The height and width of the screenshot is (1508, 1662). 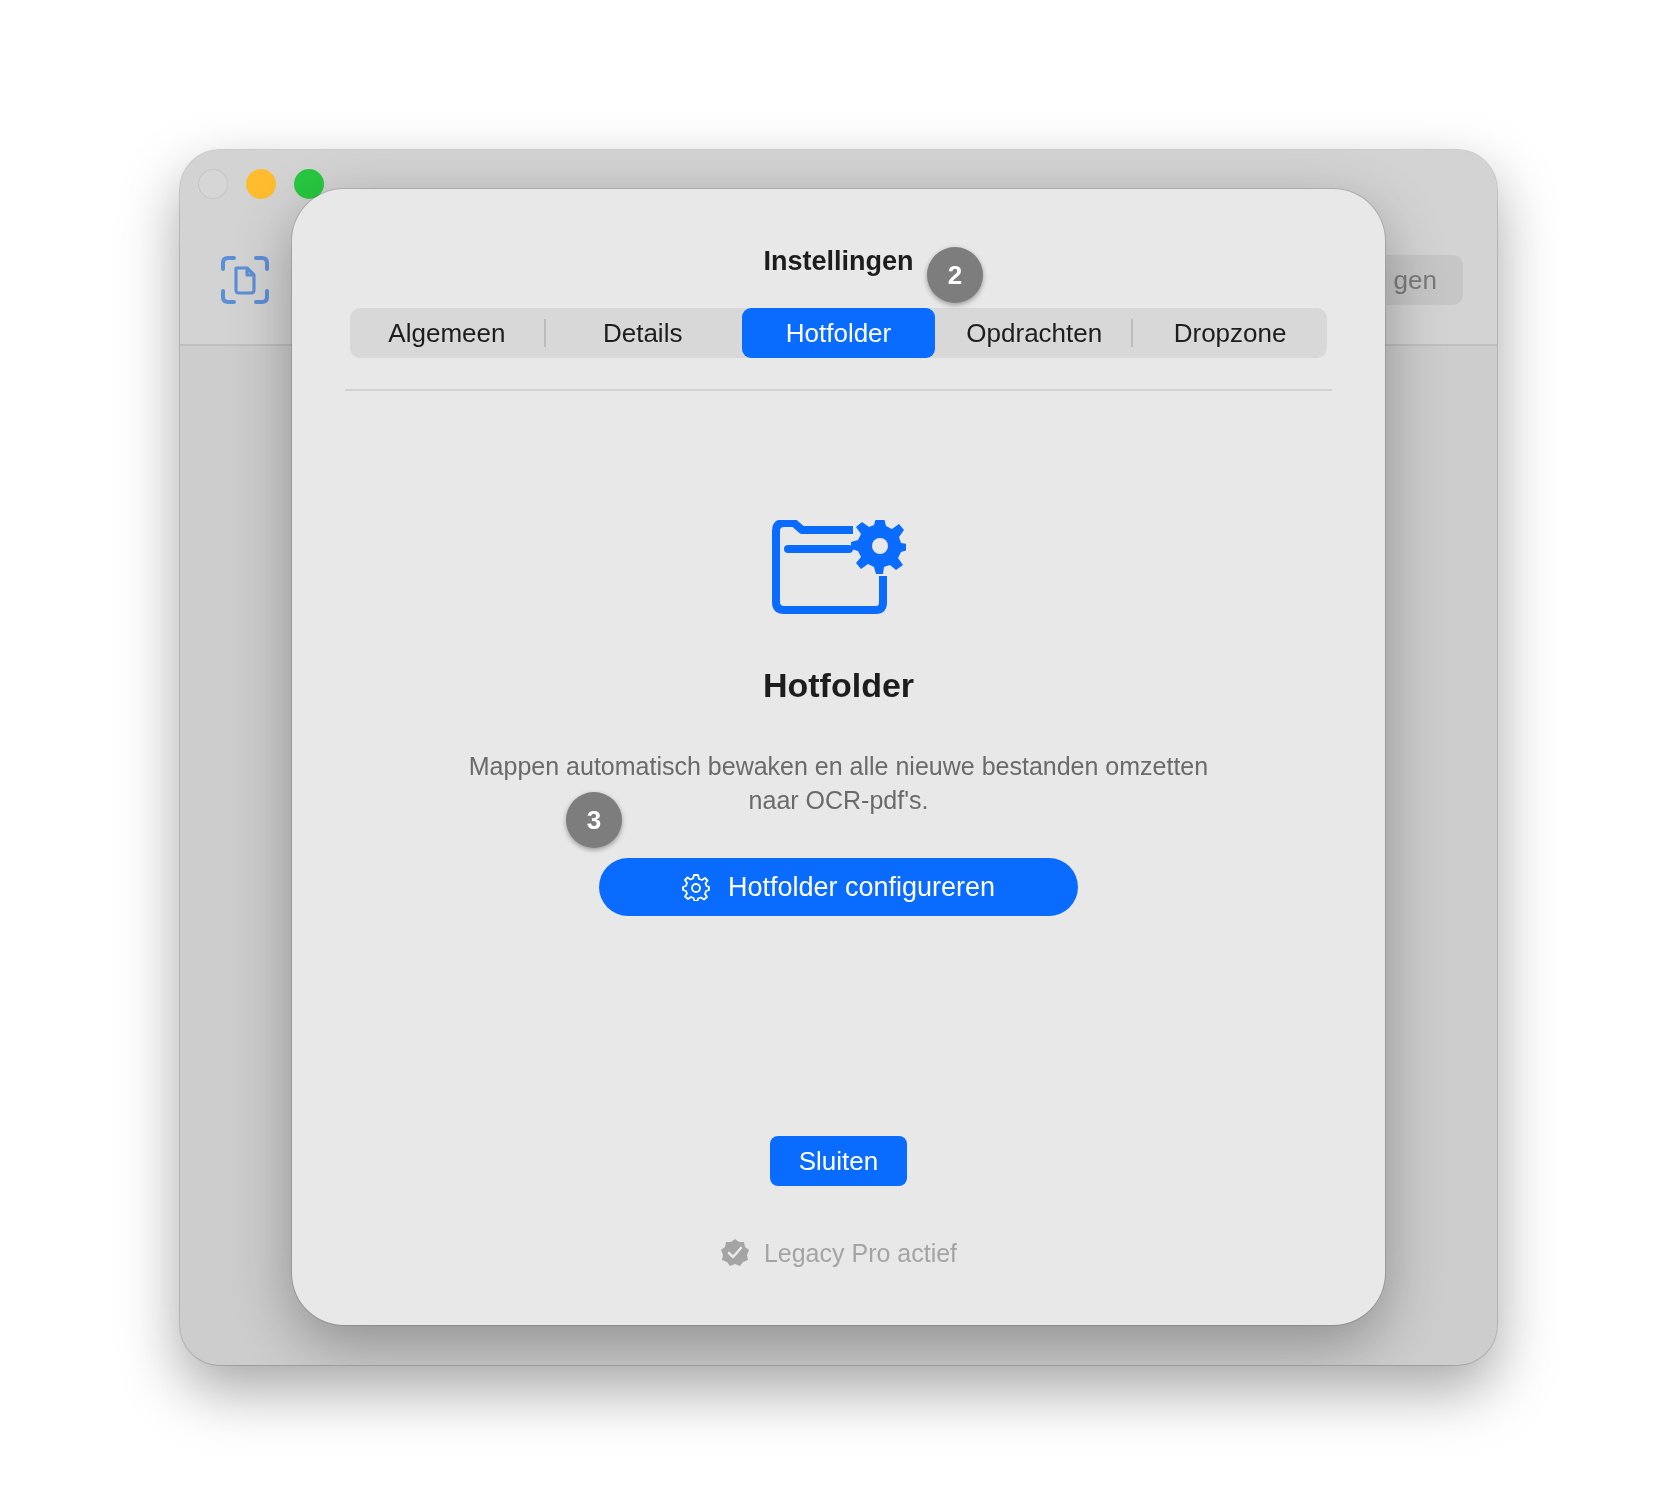 I want to click on tab: Hotfolder, so click(x=838, y=333).